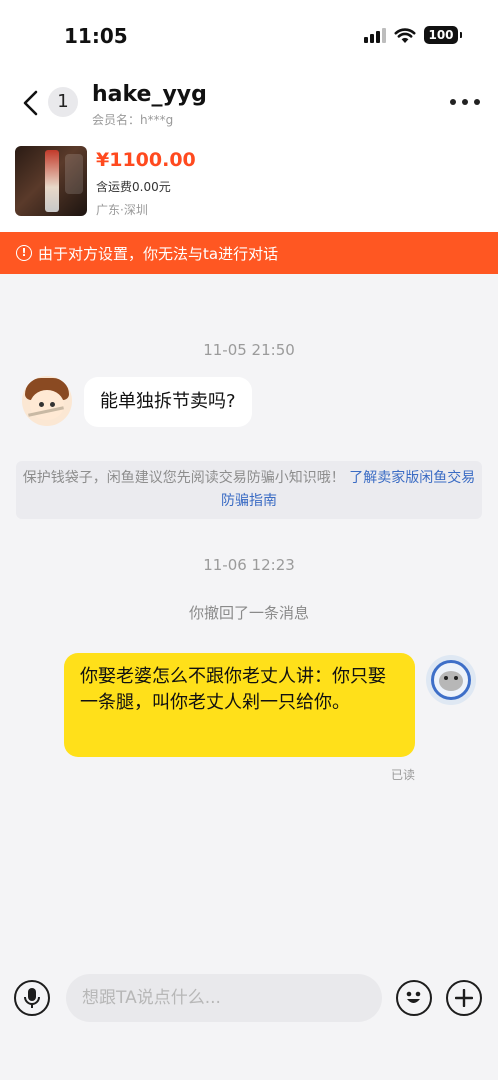 The image size is (498, 1080). I want to click on message-bubble-sent: 你娶老婆怎么不跟你老丈人讲：你只娶一条腿，叫你老丈人剁一只给你。, so click(239, 705).